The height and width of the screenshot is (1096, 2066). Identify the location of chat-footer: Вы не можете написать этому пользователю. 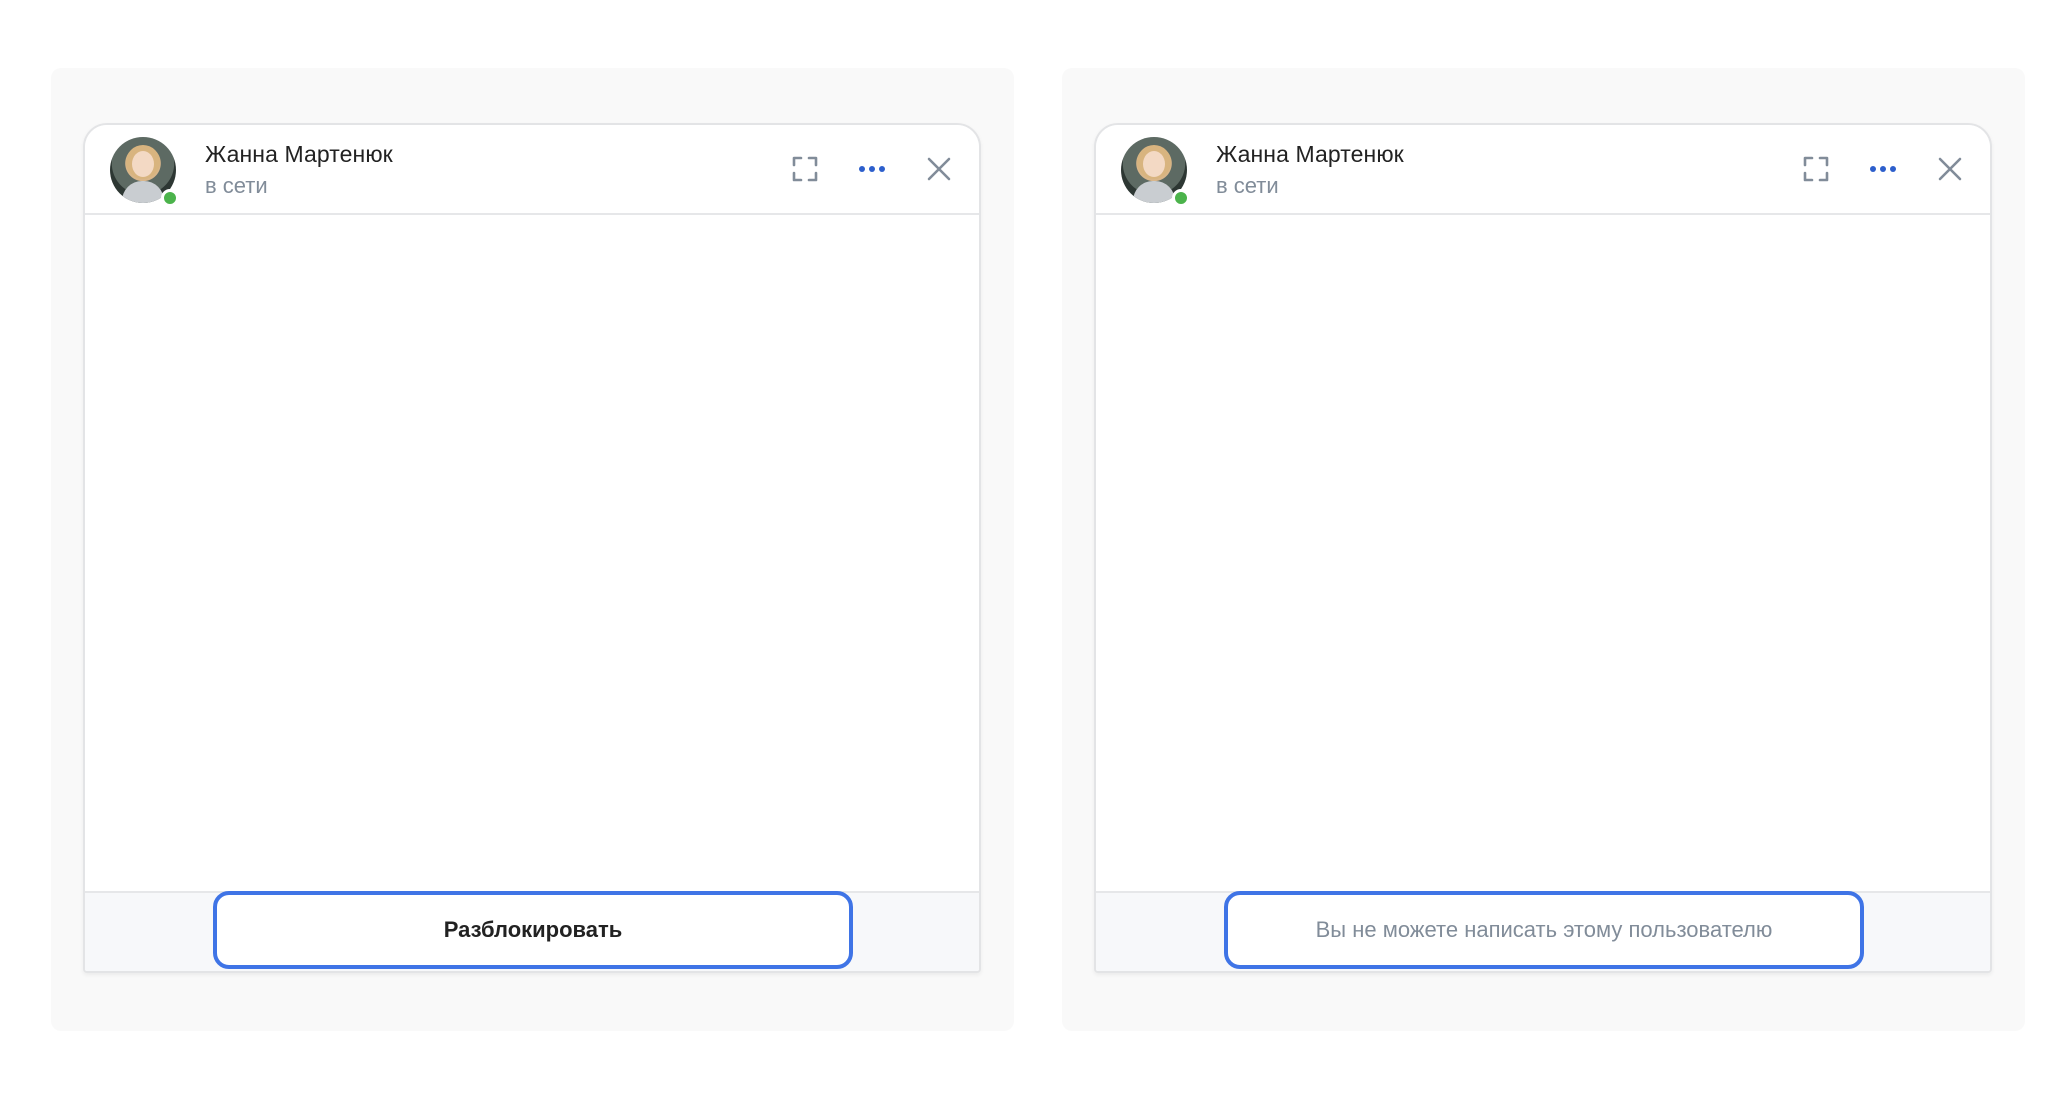
(1543, 931).